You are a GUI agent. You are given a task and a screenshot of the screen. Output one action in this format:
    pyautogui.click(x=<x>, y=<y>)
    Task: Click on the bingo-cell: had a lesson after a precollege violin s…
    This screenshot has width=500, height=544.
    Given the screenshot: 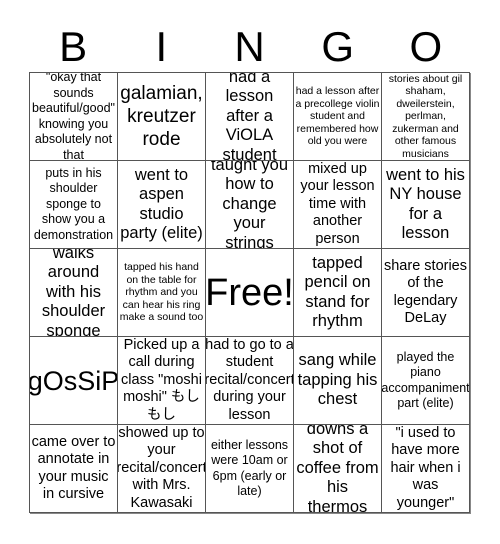 What is the action you would take?
    pyautogui.click(x=338, y=117)
    